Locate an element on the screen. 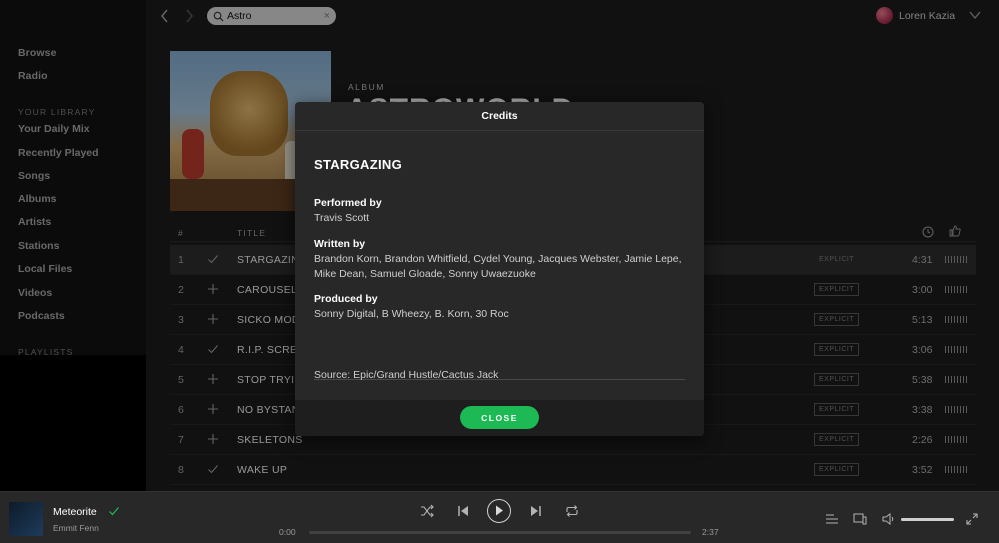  devices-icon is located at coordinates (860, 519).